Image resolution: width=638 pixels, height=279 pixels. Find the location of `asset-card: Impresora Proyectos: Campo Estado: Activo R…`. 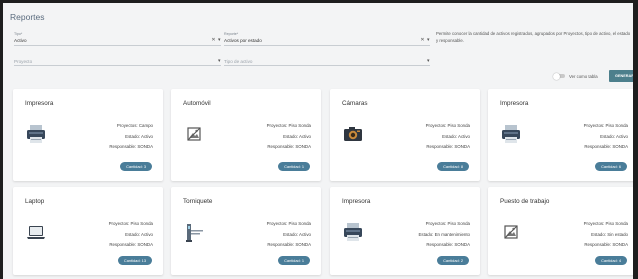

asset-card: Impresora Proyectos: Campo Estado: Activo R… is located at coordinates (88, 135).